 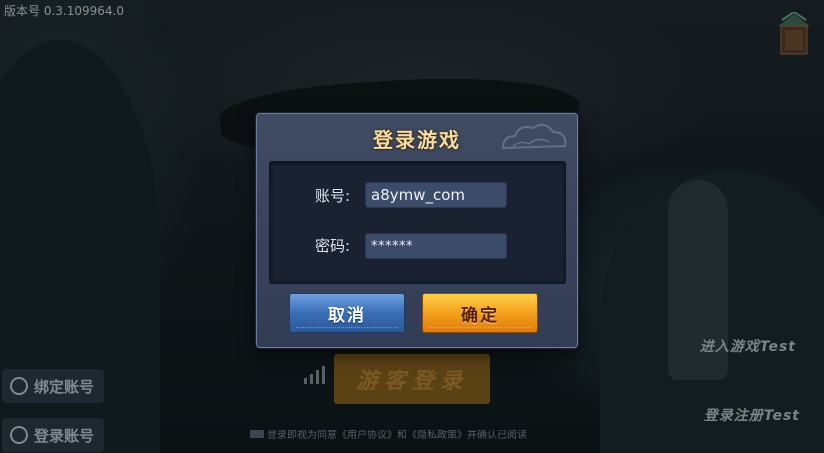 I want to click on agreement-row: 登录即视为同意《用户协议》和《隐私政策》并确认已阅读, so click(x=390, y=436).